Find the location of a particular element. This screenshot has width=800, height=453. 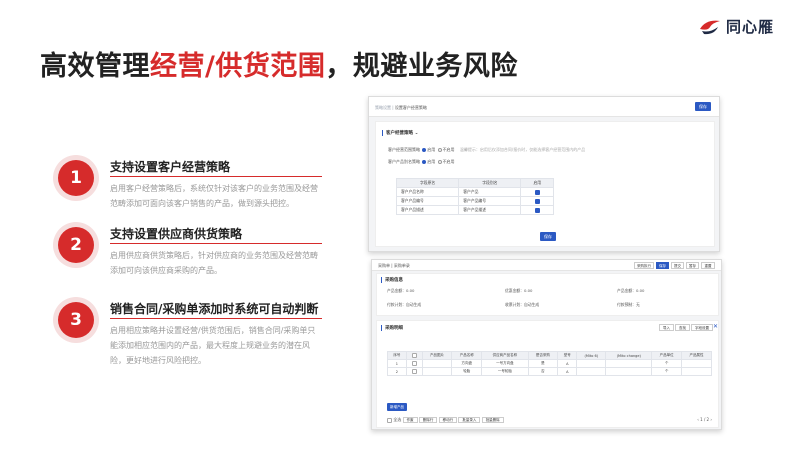

cell: 轮胎 is located at coordinates (467, 371).